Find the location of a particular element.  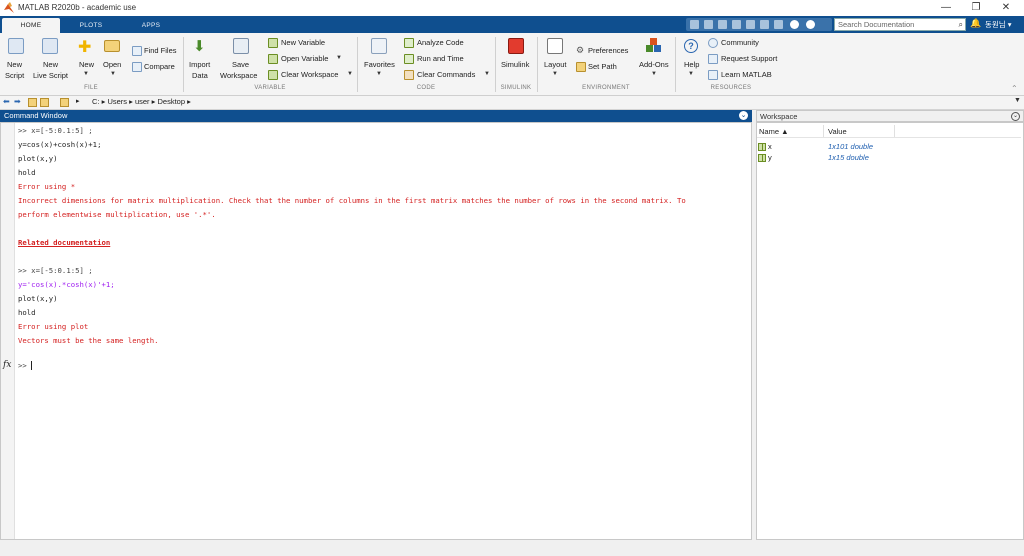

new-live-script-icon is located at coordinates (50, 46).